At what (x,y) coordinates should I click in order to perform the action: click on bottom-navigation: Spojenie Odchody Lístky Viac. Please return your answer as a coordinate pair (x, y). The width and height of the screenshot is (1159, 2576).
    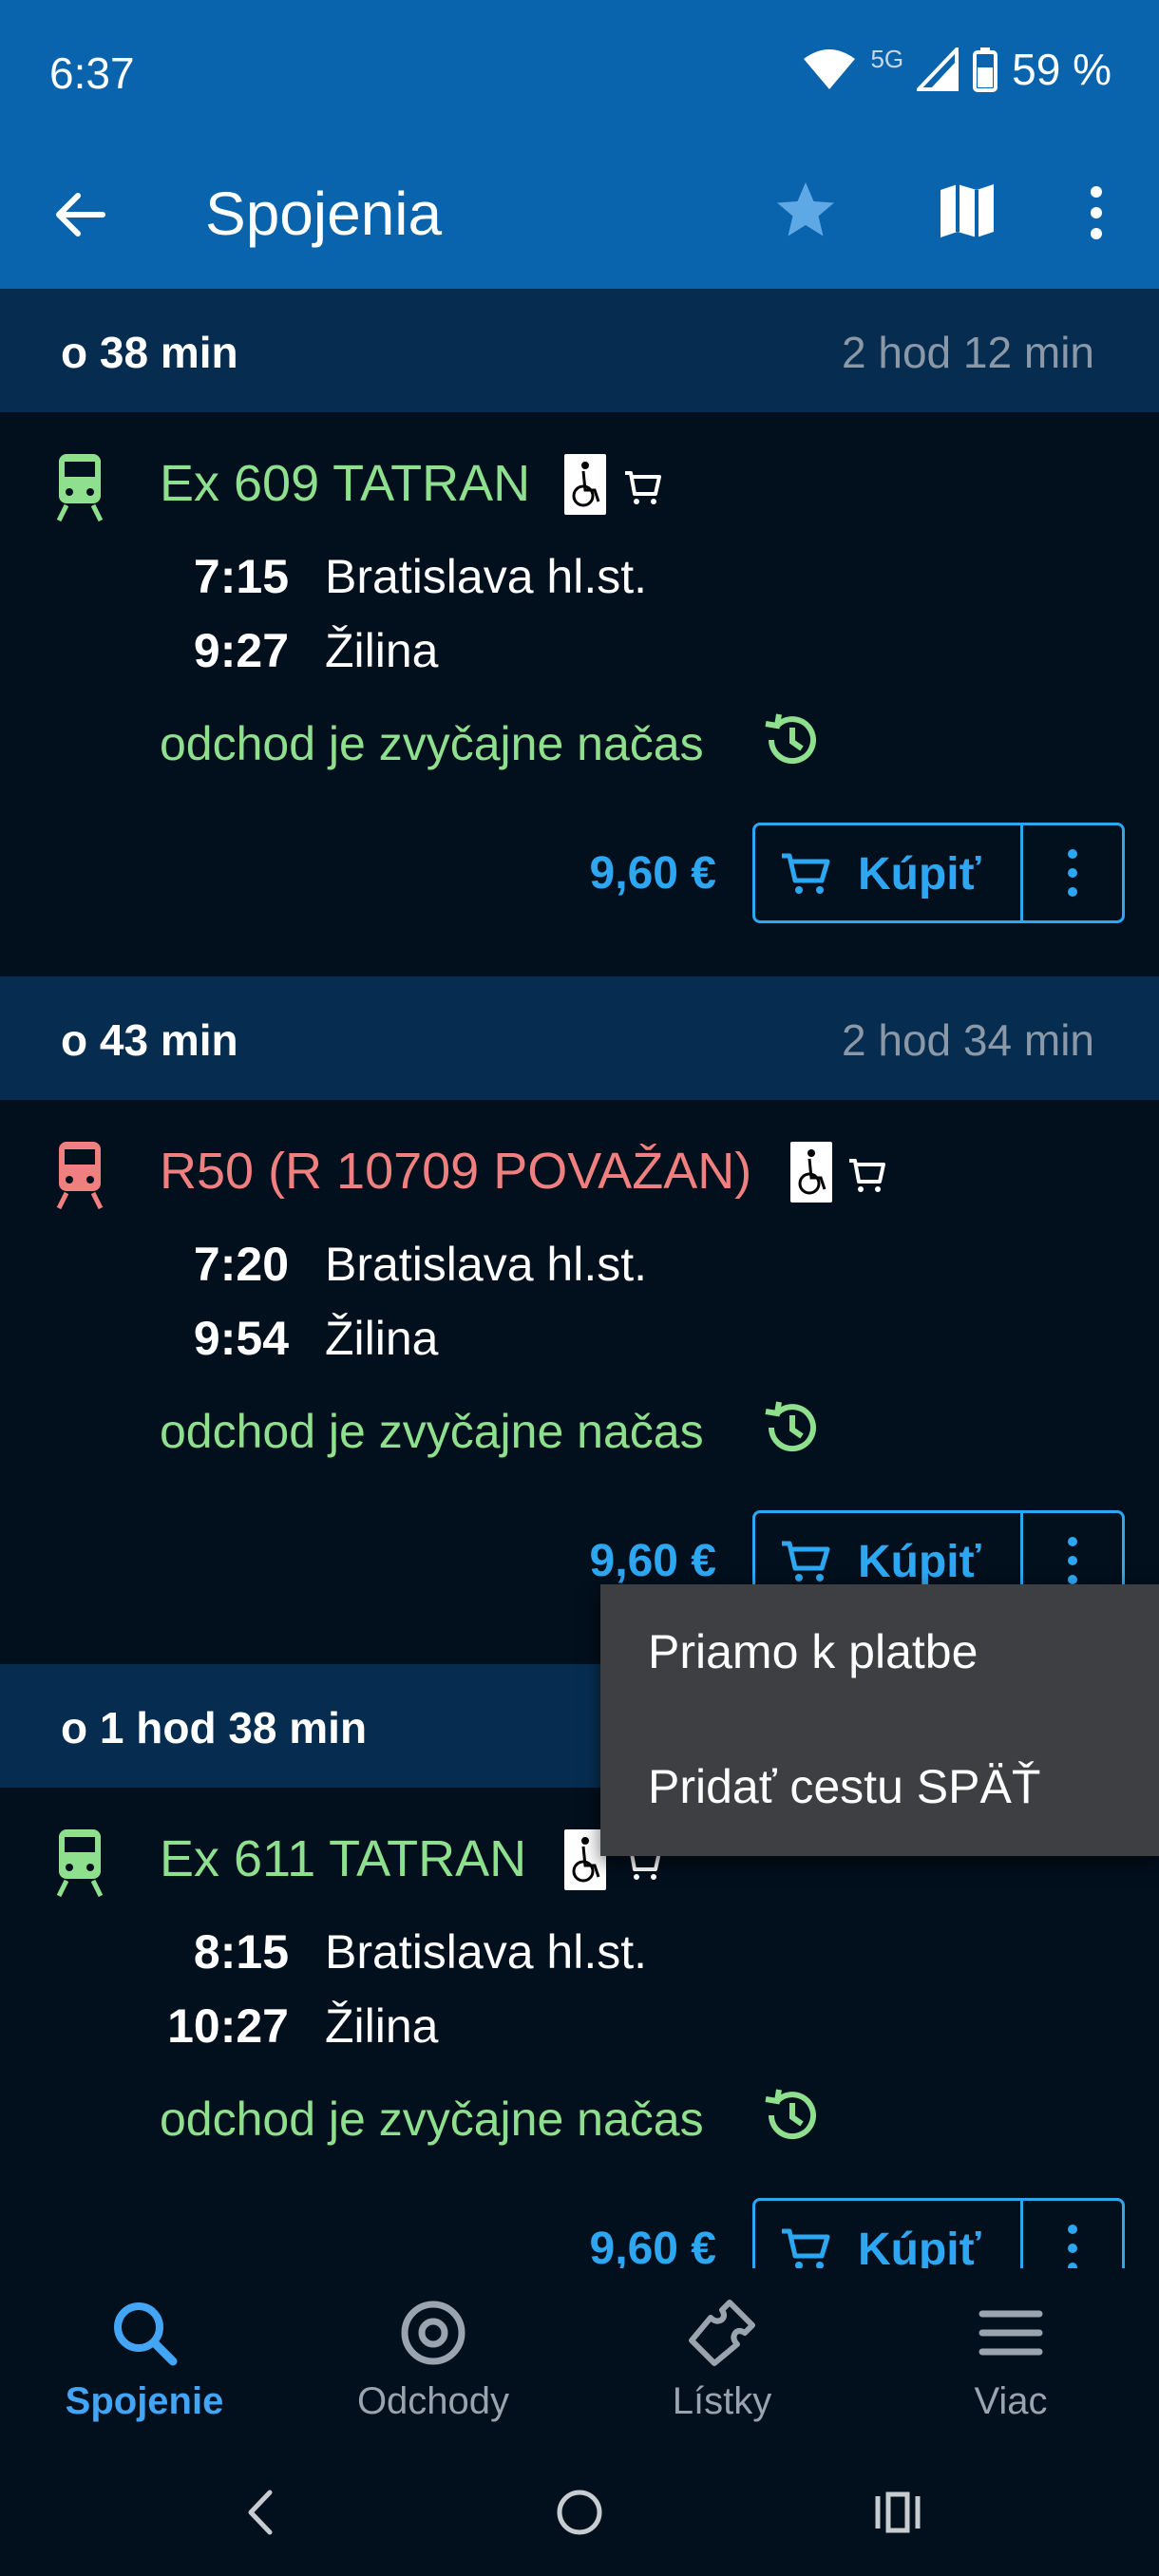
    Looking at the image, I should click on (579, 2358).